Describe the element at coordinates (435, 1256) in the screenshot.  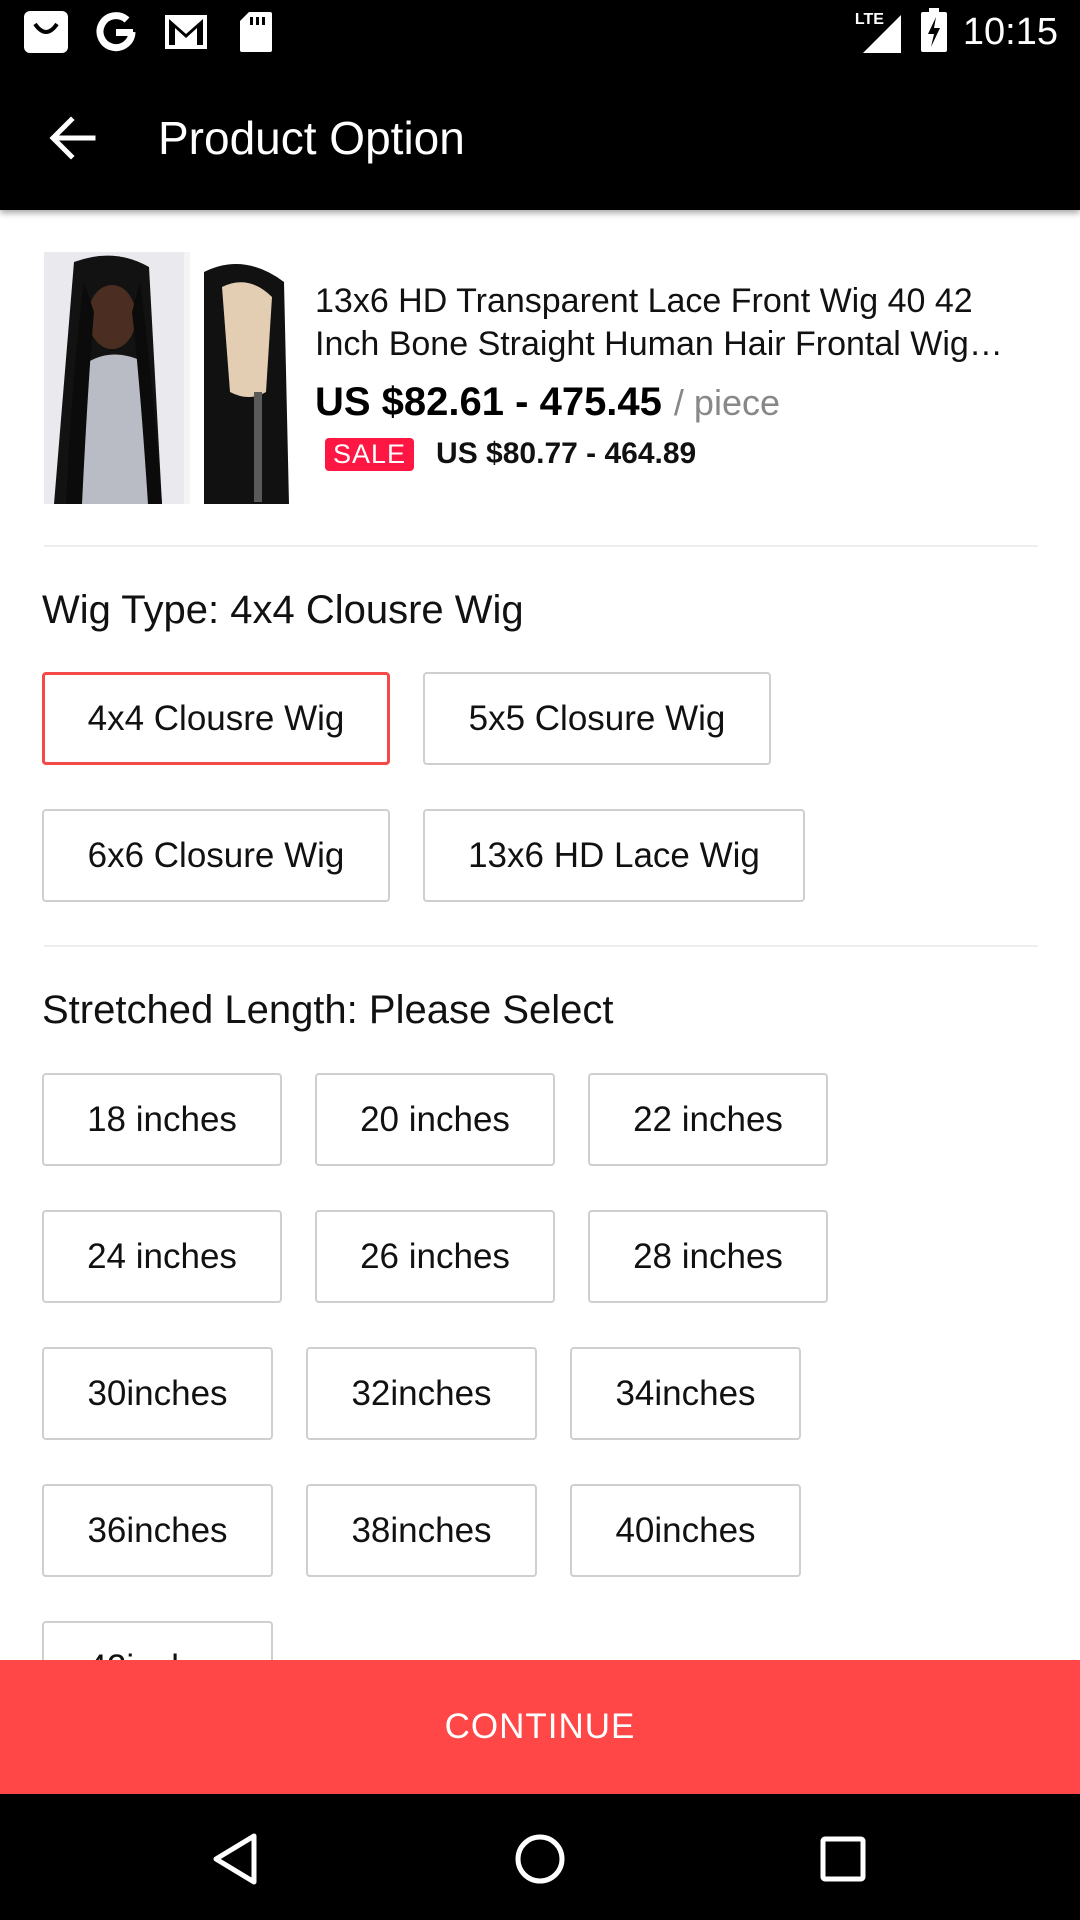
I see `length-option: 26 inches` at that location.